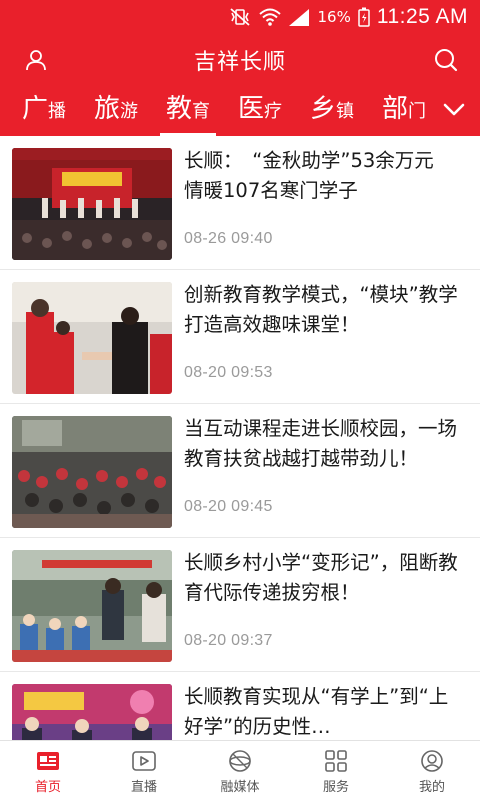  I want to click on tab-label-sub: 镇, so click(345, 111).